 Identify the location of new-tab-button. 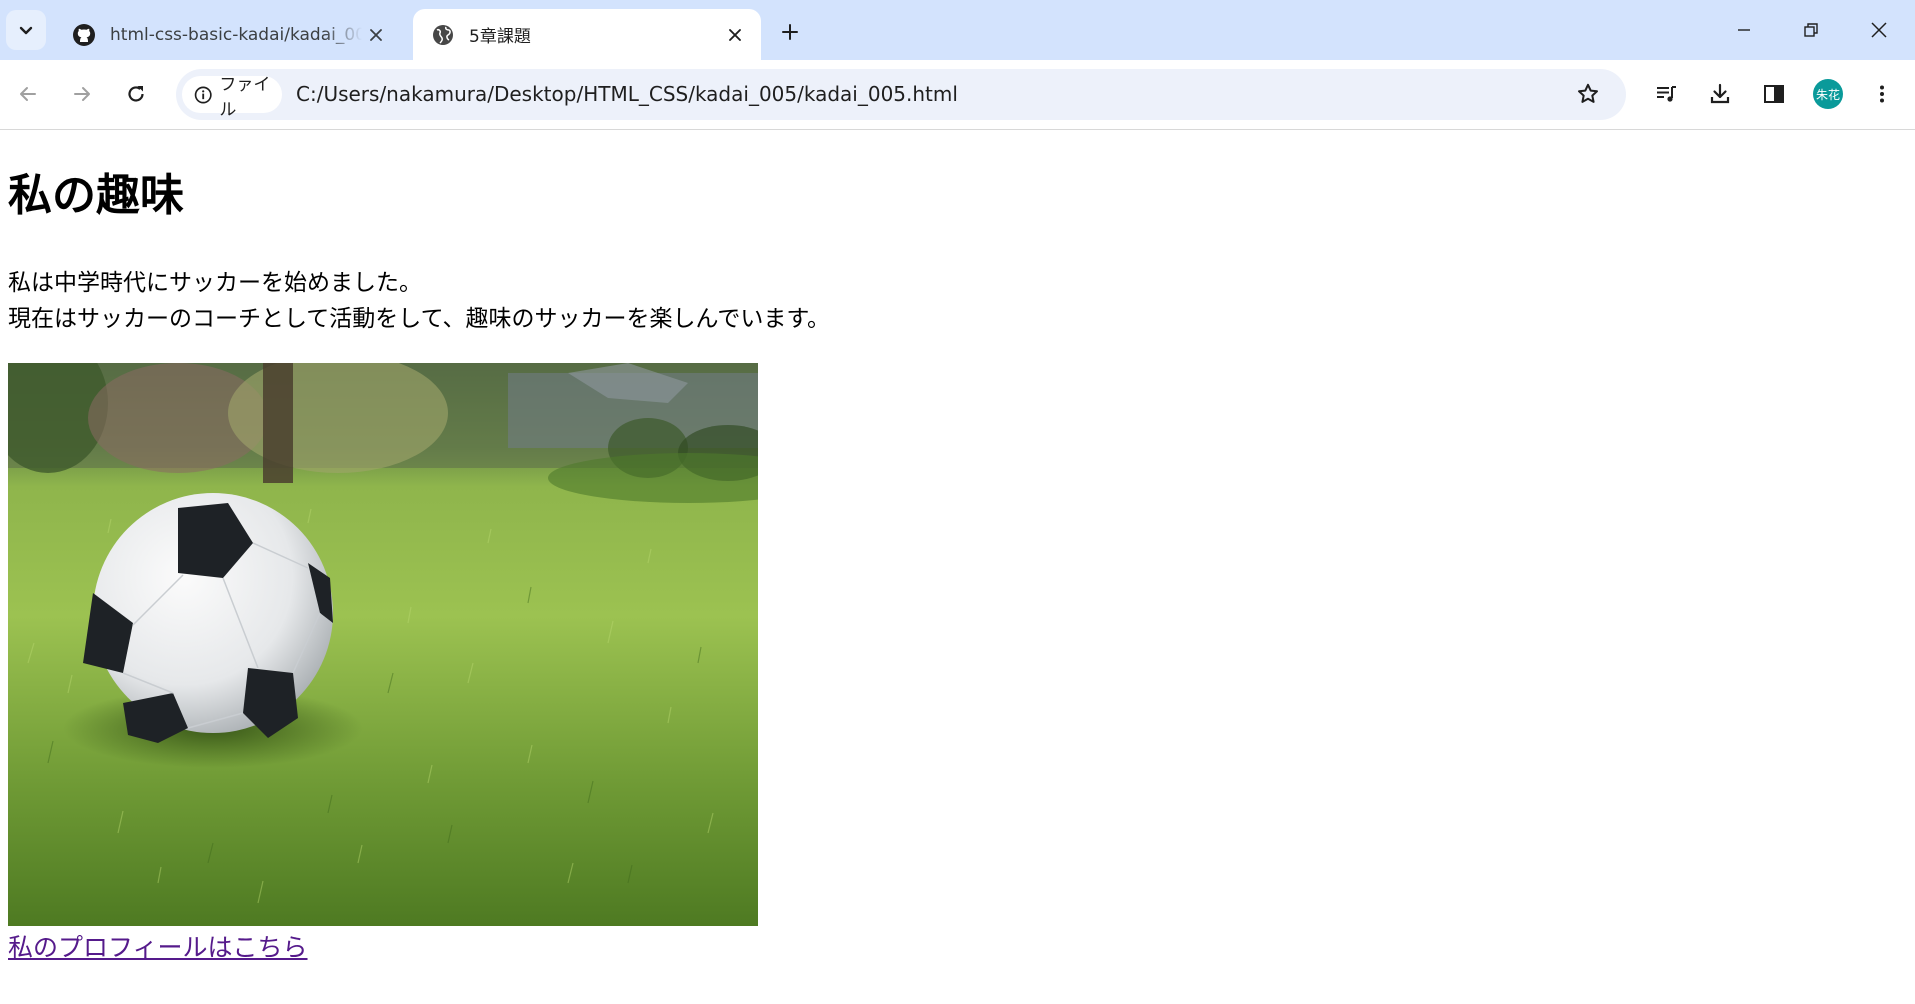
(790, 32).